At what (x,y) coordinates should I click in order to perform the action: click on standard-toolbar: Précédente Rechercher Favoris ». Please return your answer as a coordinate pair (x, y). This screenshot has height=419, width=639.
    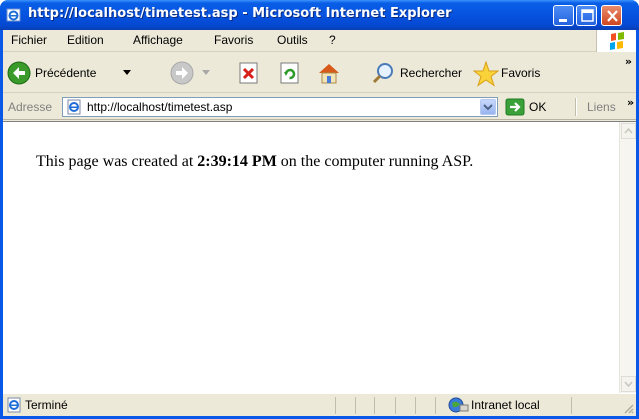
    Looking at the image, I should click on (319, 73).